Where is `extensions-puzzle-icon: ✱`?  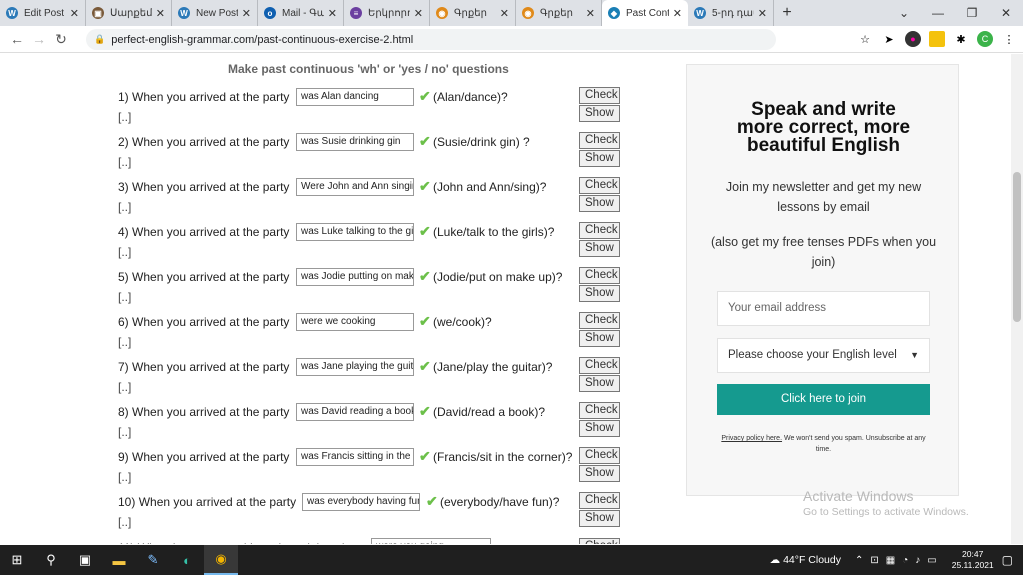
extensions-puzzle-icon: ✱ is located at coordinates (961, 39).